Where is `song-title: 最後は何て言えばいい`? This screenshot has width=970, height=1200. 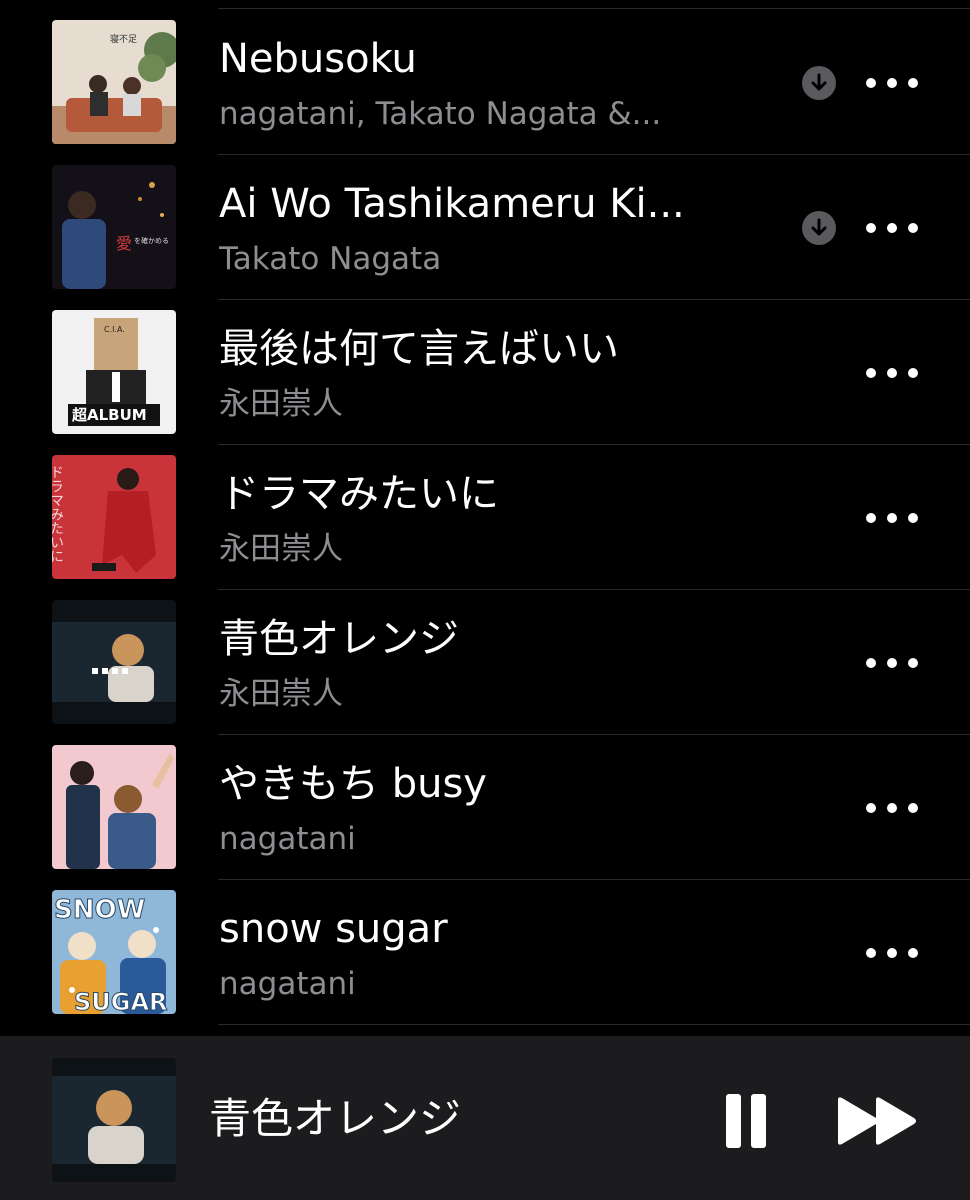 song-title: 最後は何て言えばいい is located at coordinates (419, 349).